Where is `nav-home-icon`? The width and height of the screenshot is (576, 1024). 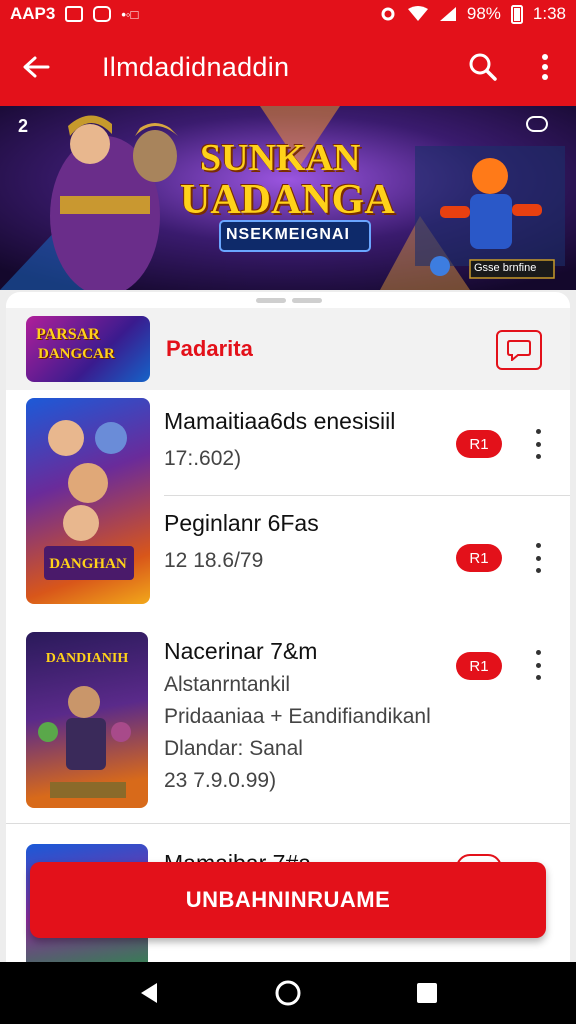
nav-home-icon is located at coordinates (288, 993).